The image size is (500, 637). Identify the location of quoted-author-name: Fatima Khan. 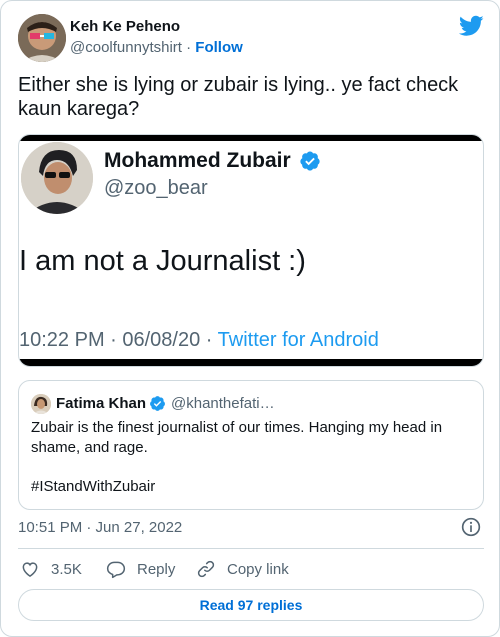
(101, 403).